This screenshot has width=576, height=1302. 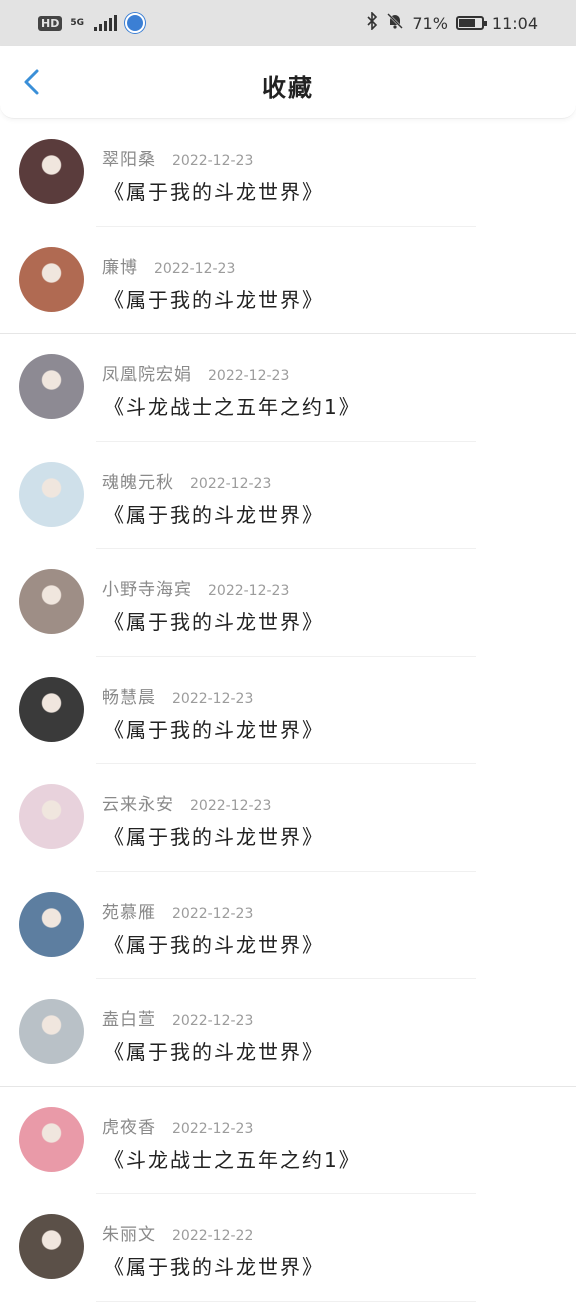 What do you see at coordinates (129, 1235) in the screenshot?
I see `author-name: 朱丽文` at bounding box center [129, 1235].